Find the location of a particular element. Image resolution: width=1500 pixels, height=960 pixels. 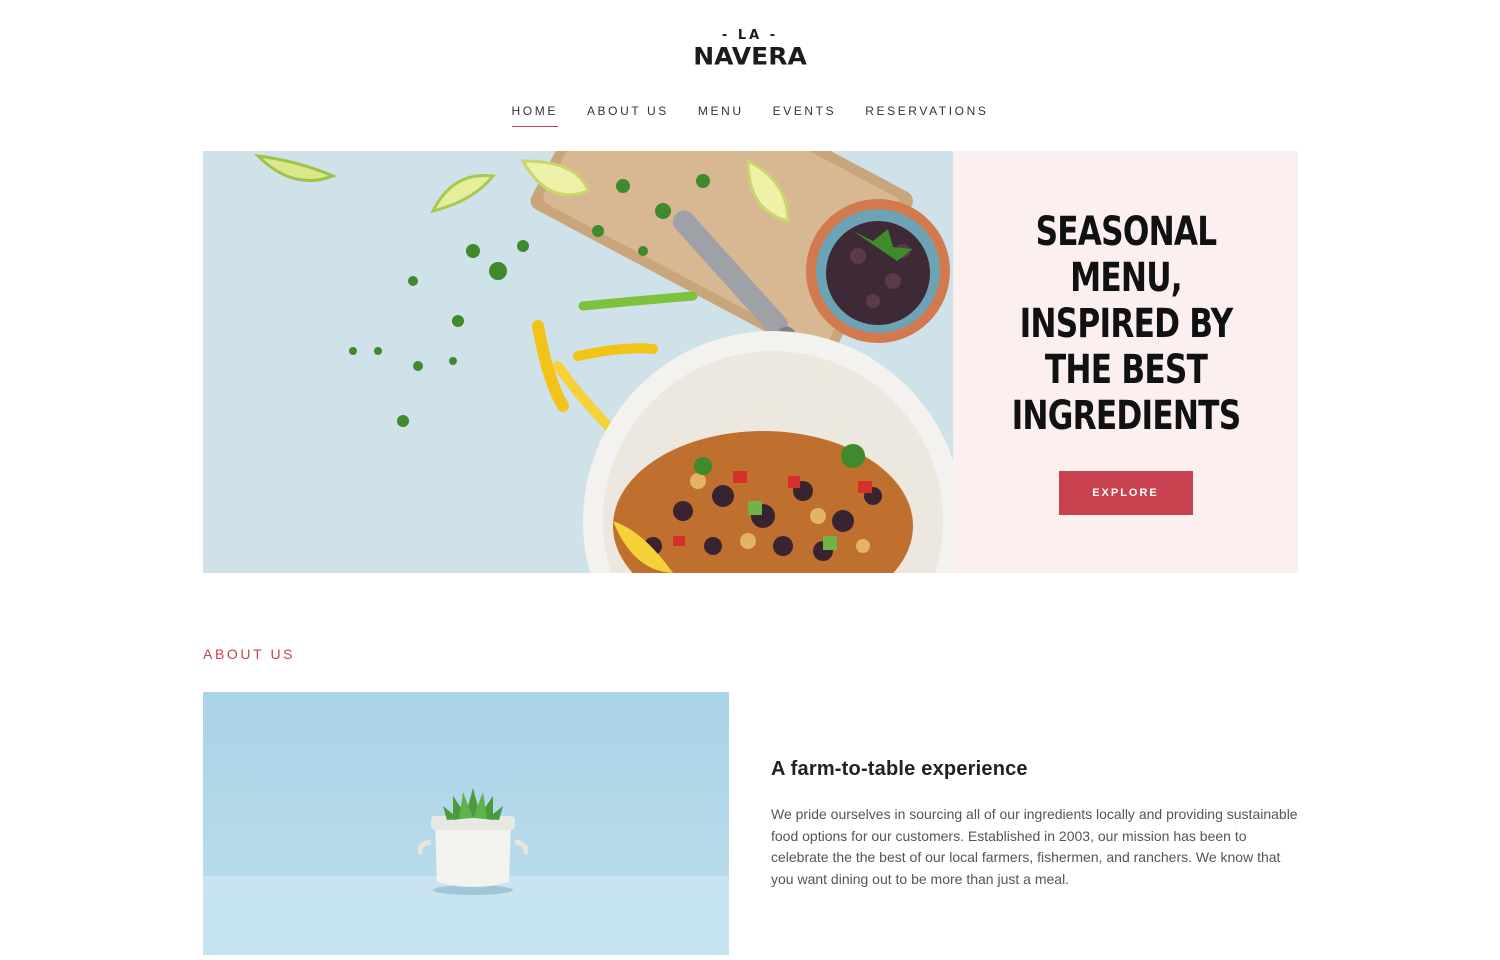

nav-item-events: EVENTS is located at coordinates (805, 115).